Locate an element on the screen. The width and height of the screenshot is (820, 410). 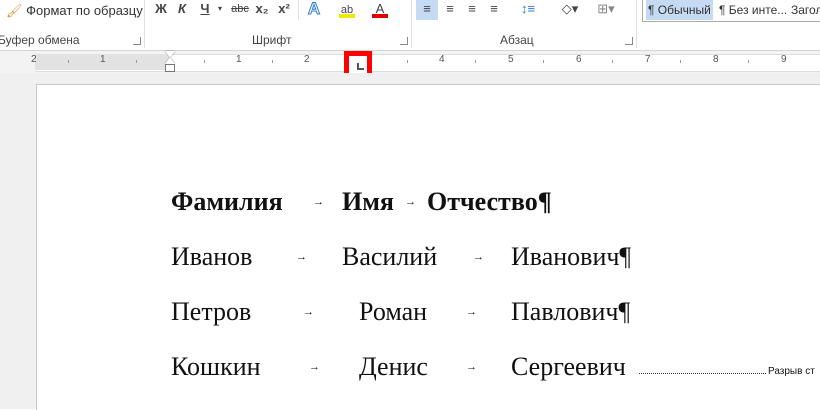
underline-button: Ч is located at coordinates (205, 9).